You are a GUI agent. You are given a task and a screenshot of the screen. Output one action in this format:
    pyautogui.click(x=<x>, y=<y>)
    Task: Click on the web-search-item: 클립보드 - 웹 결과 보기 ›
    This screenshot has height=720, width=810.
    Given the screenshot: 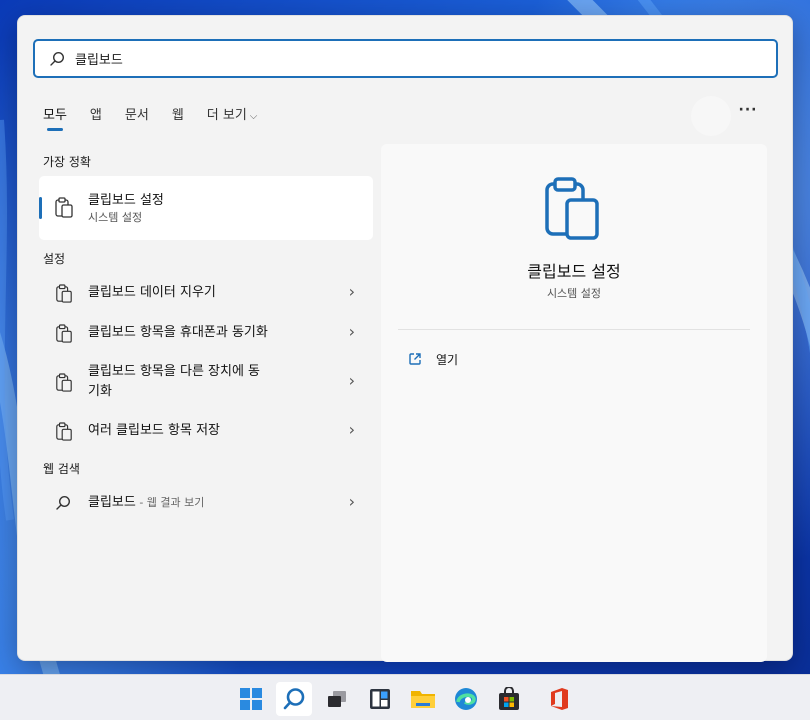 What is the action you would take?
    pyautogui.click(x=206, y=504)
    